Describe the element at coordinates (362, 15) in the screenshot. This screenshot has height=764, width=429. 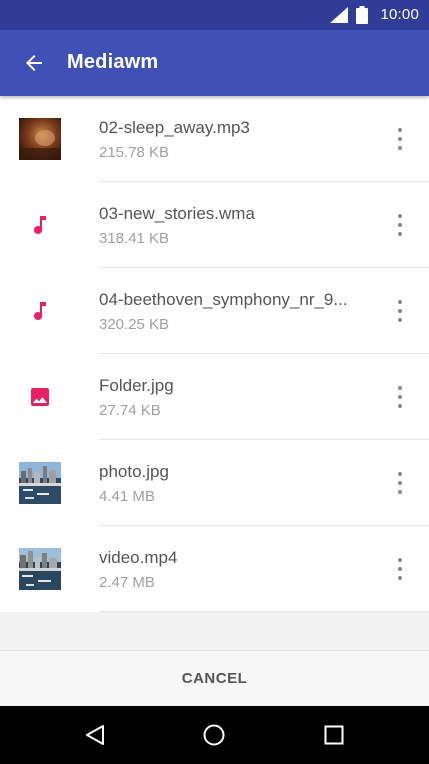
I see `battery-icon` at that location.